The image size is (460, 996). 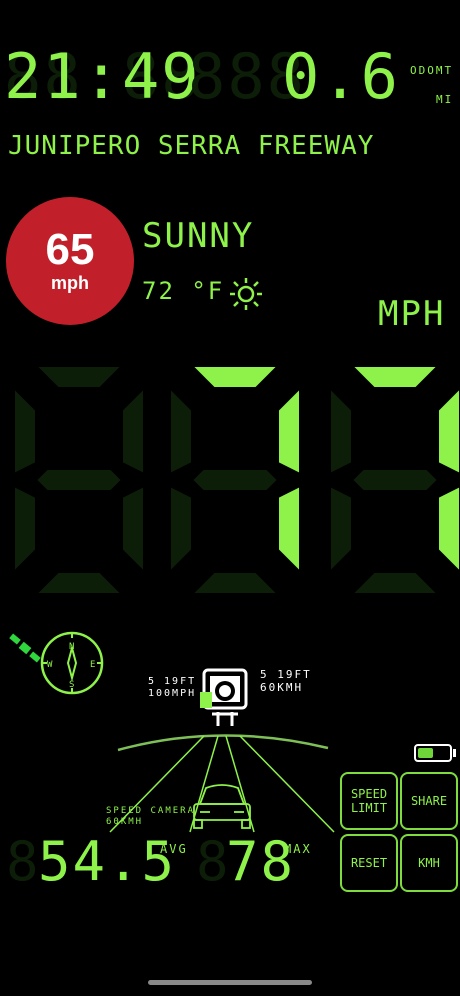 I want to click on avg-speed: 54.5, so click(x=107, y=861).